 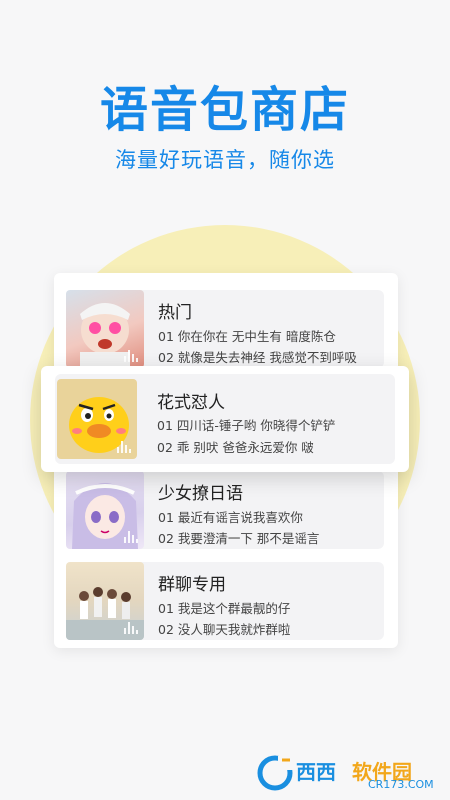 What do you see at coordinates (225, 160) in the screenshot?
I see `page-subtitle: 海量好玩语音，随你选` at bounding box center [225, 160].